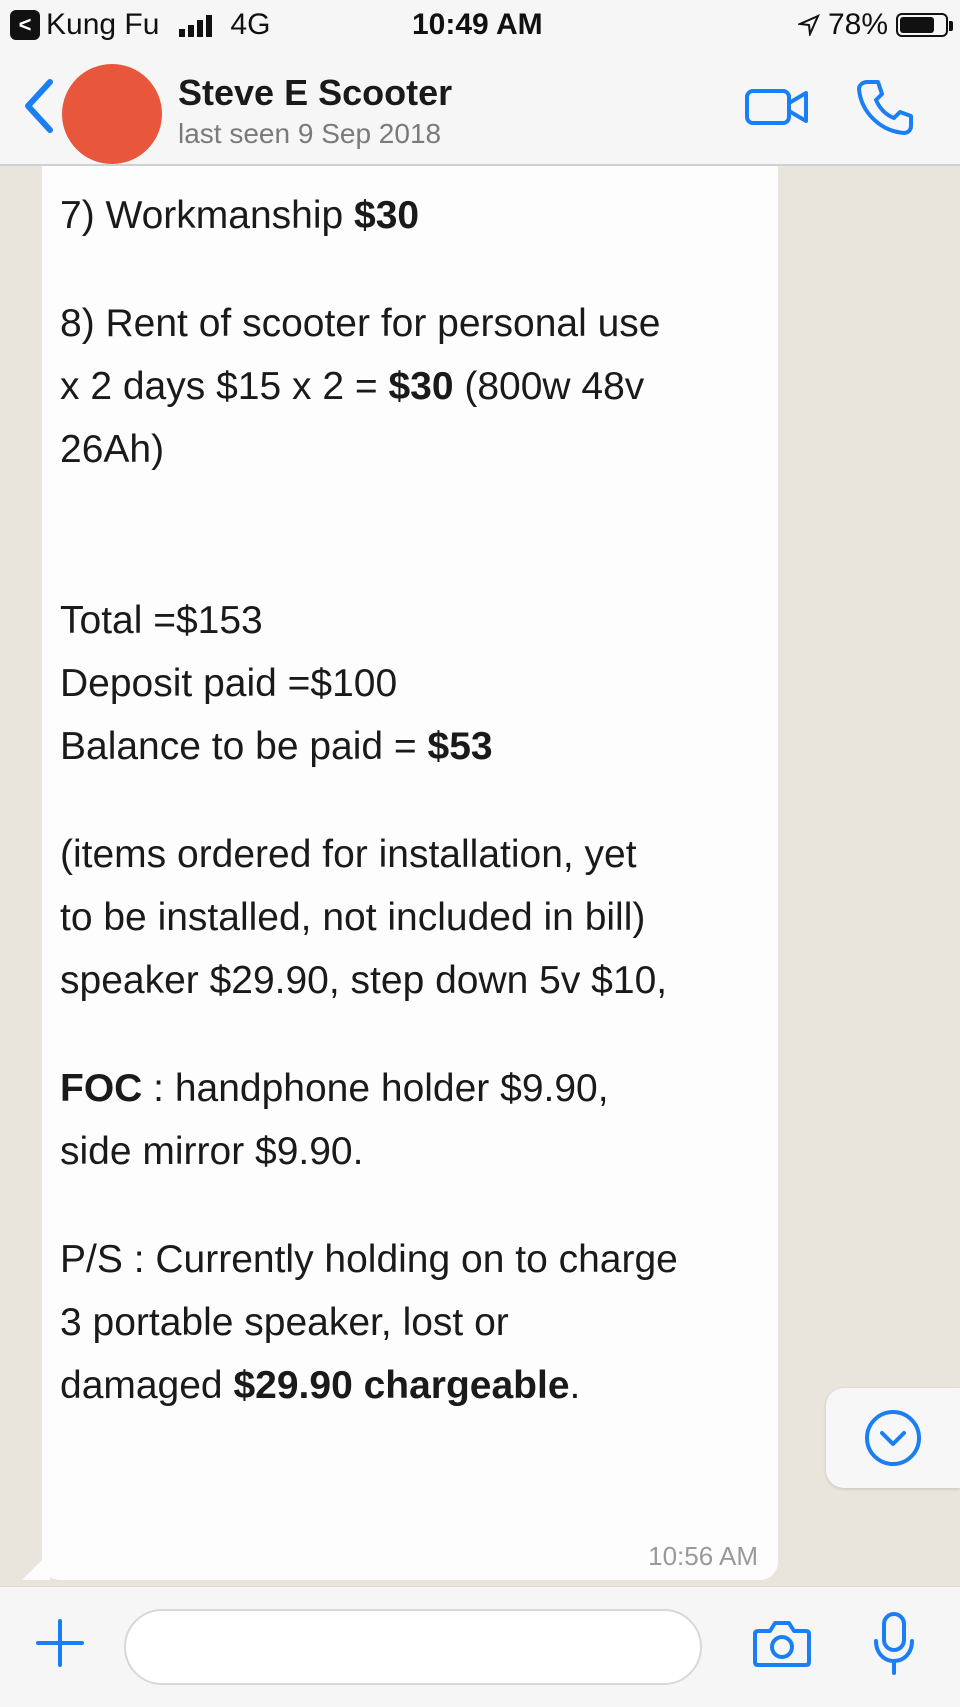  What do you see at coordinates (353, 917) in the screenshot?
I see `items-ordered-line-2: to be installed, not included in bill)` at bounding box center [353, 917].